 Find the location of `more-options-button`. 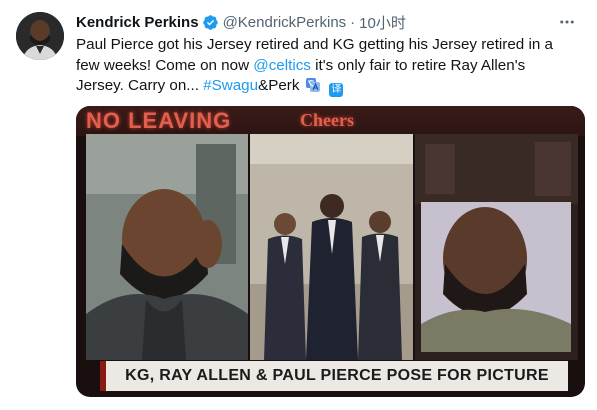

more-options-button is located at coordinates (567, 22).